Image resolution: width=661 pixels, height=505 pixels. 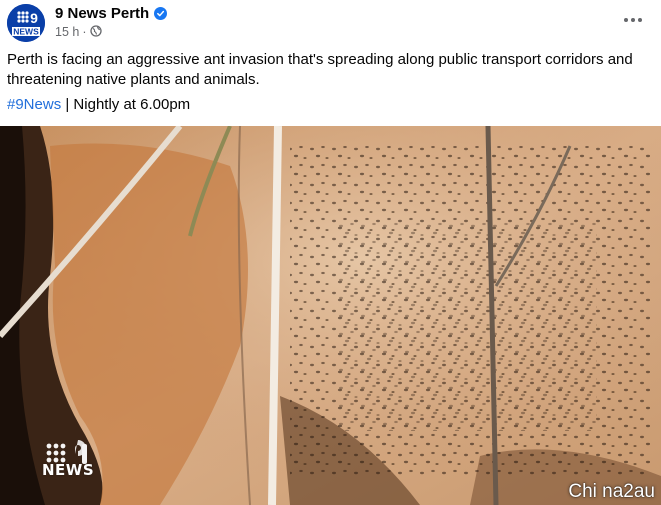 I want to click on more-options-icon, so click(x=633, y=20).